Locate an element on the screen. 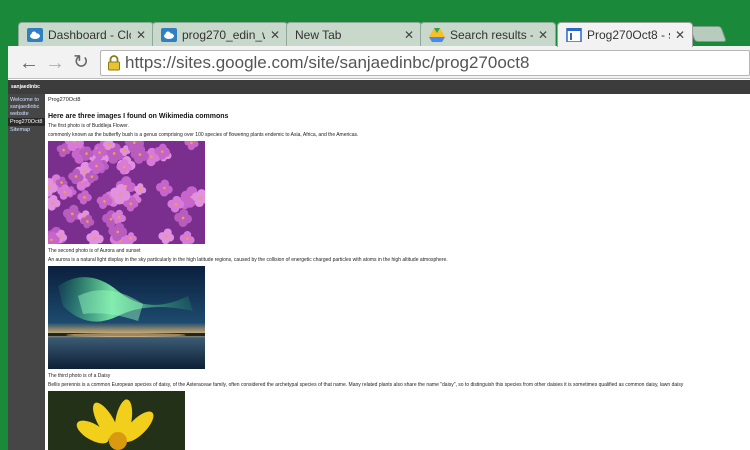 Image resolution: width=750 pixels, height=450 pixels. site-header: sanjaedinbc is located at coordinates (379, 87).